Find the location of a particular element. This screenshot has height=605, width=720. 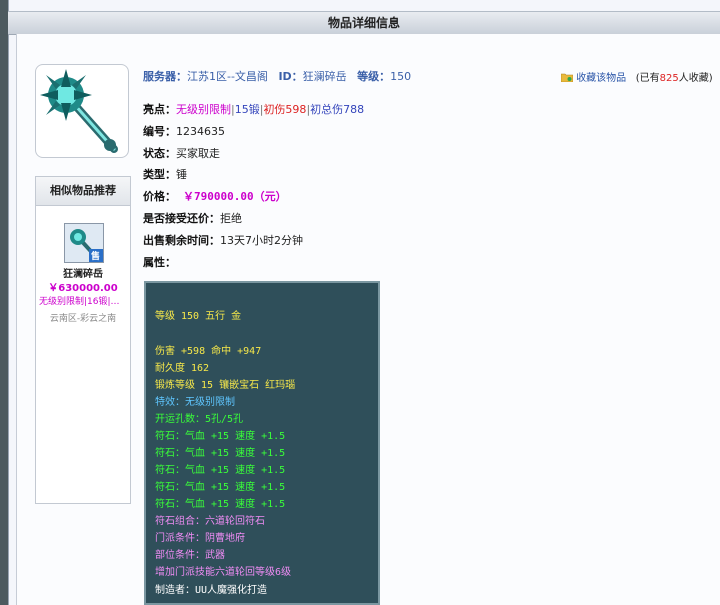

status-value: 买家取走 is located at coordinates (198, 153).